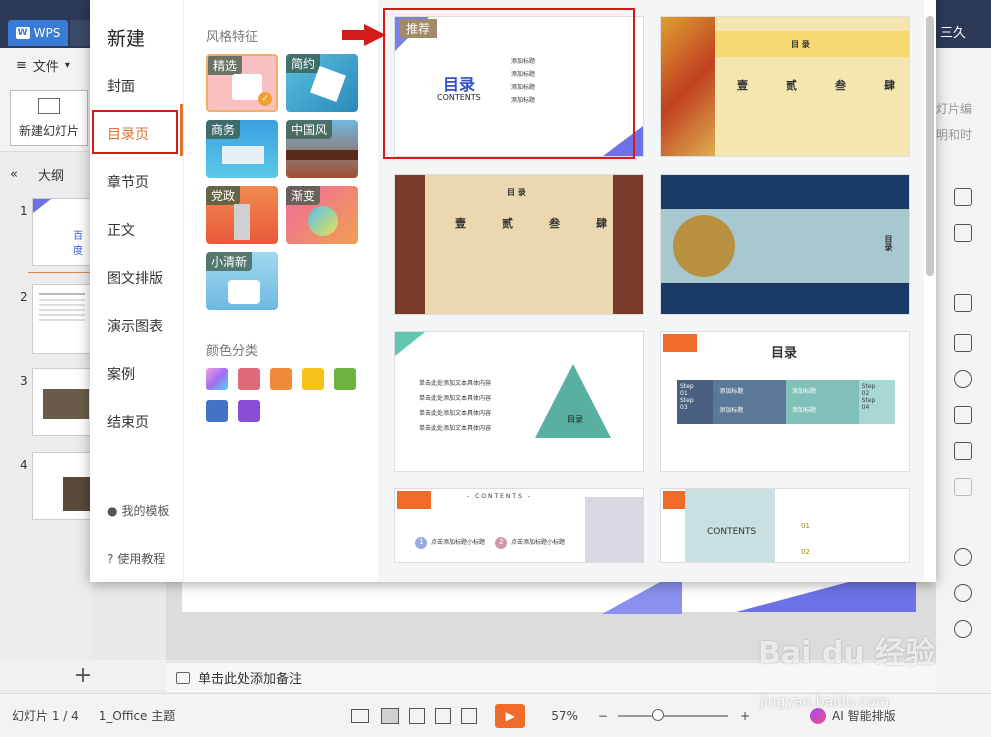 The image size is (991, 737). Describe the element at coordinates (138, 510) in the screenshot. I see `my-templates-link: ● 我的模板` at that location.